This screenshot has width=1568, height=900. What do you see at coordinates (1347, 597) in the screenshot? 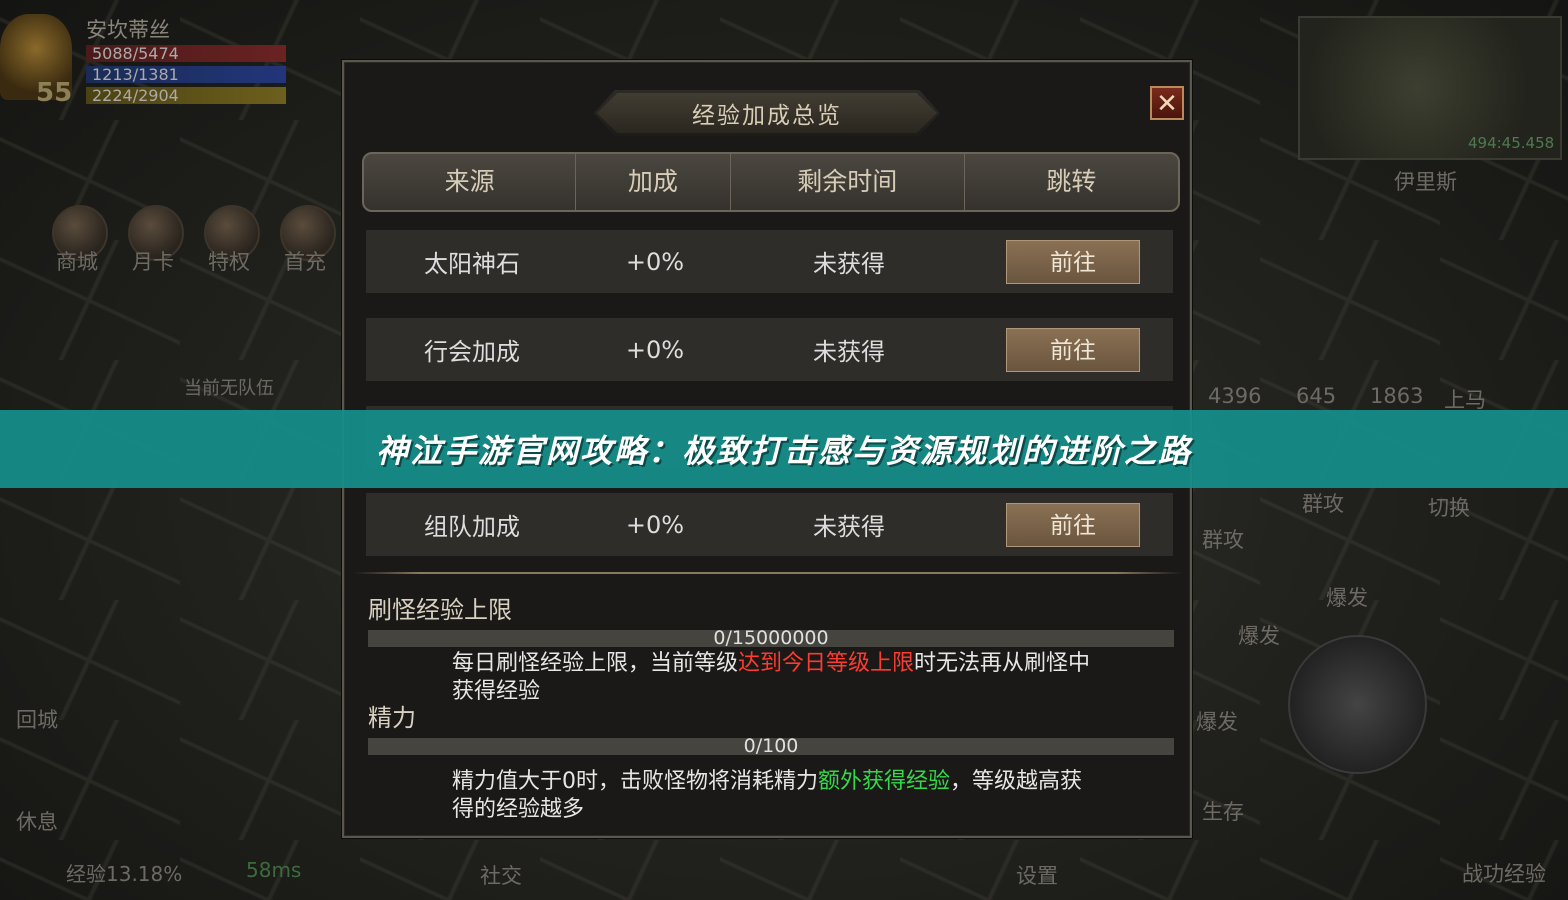
I see `skill-burst: 爆发` at bounding box center [1347, 597].